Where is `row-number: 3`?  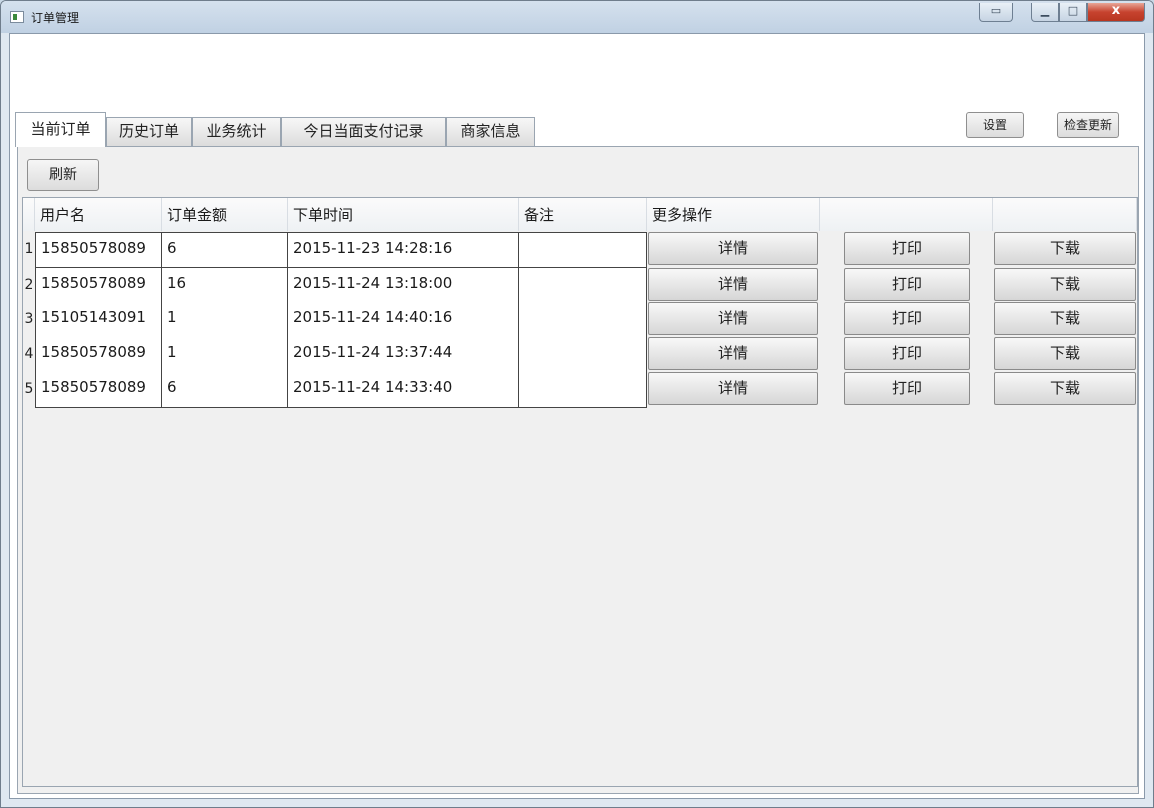 row-number: 3 is located at coordinates (29, 319).